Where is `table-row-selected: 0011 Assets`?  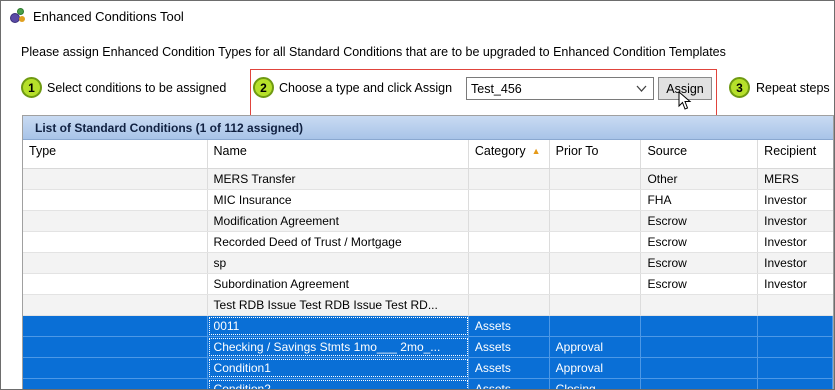 table-row-selected: 0011 Assets is located at coordinates (428, 326).